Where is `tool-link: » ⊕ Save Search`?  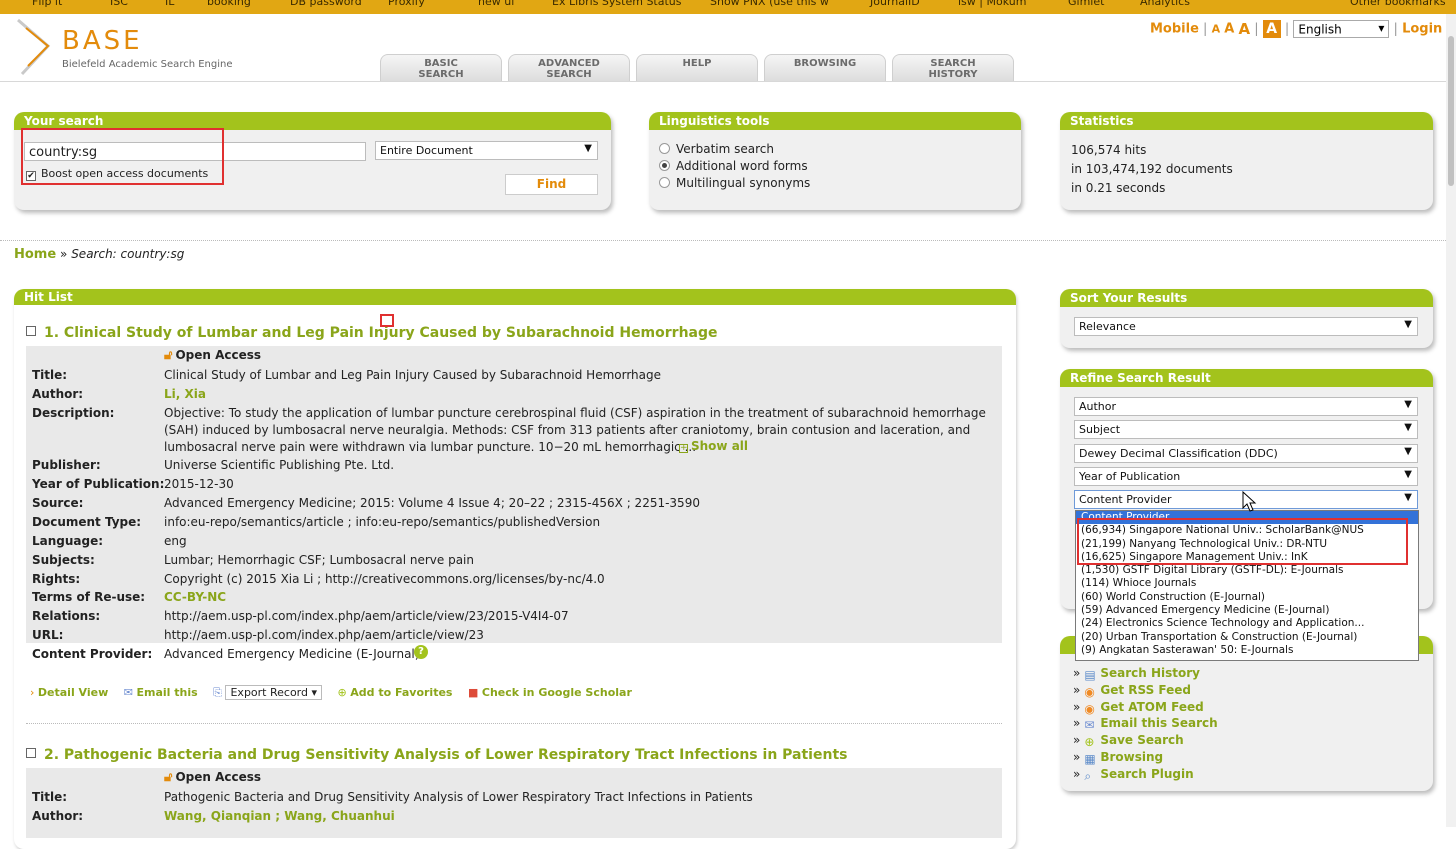 tool-link: » ⊕ Save Search is located at coordinates (1128, 740).